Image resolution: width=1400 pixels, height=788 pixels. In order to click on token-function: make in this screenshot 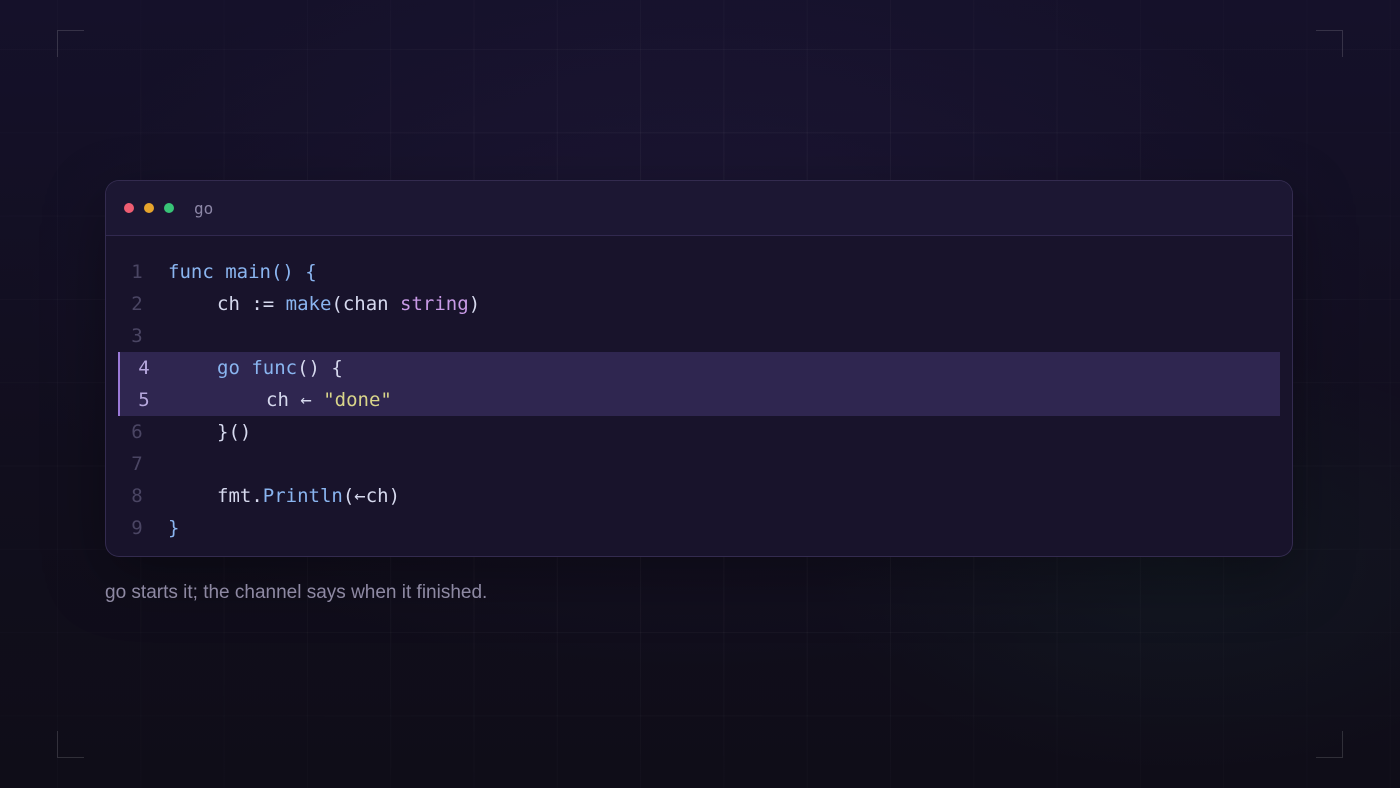, I will do `click(308, 304)`.